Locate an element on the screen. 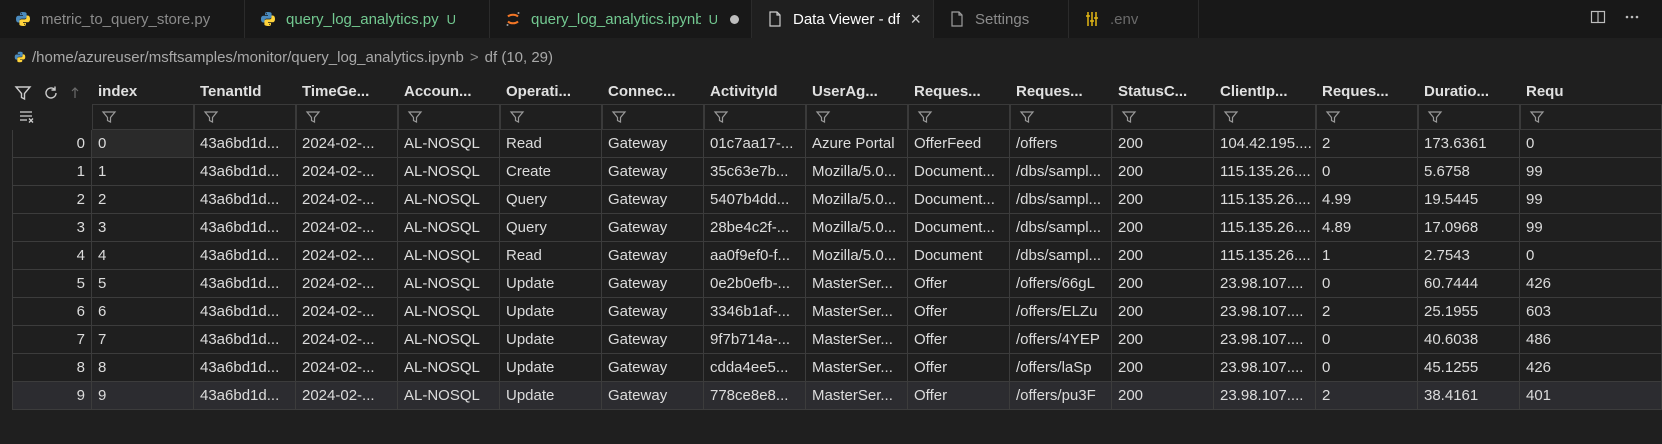 The image size is (1662, 444). tab-data-viewer: Data Viewer - df × is located at coordinates (843, 19).